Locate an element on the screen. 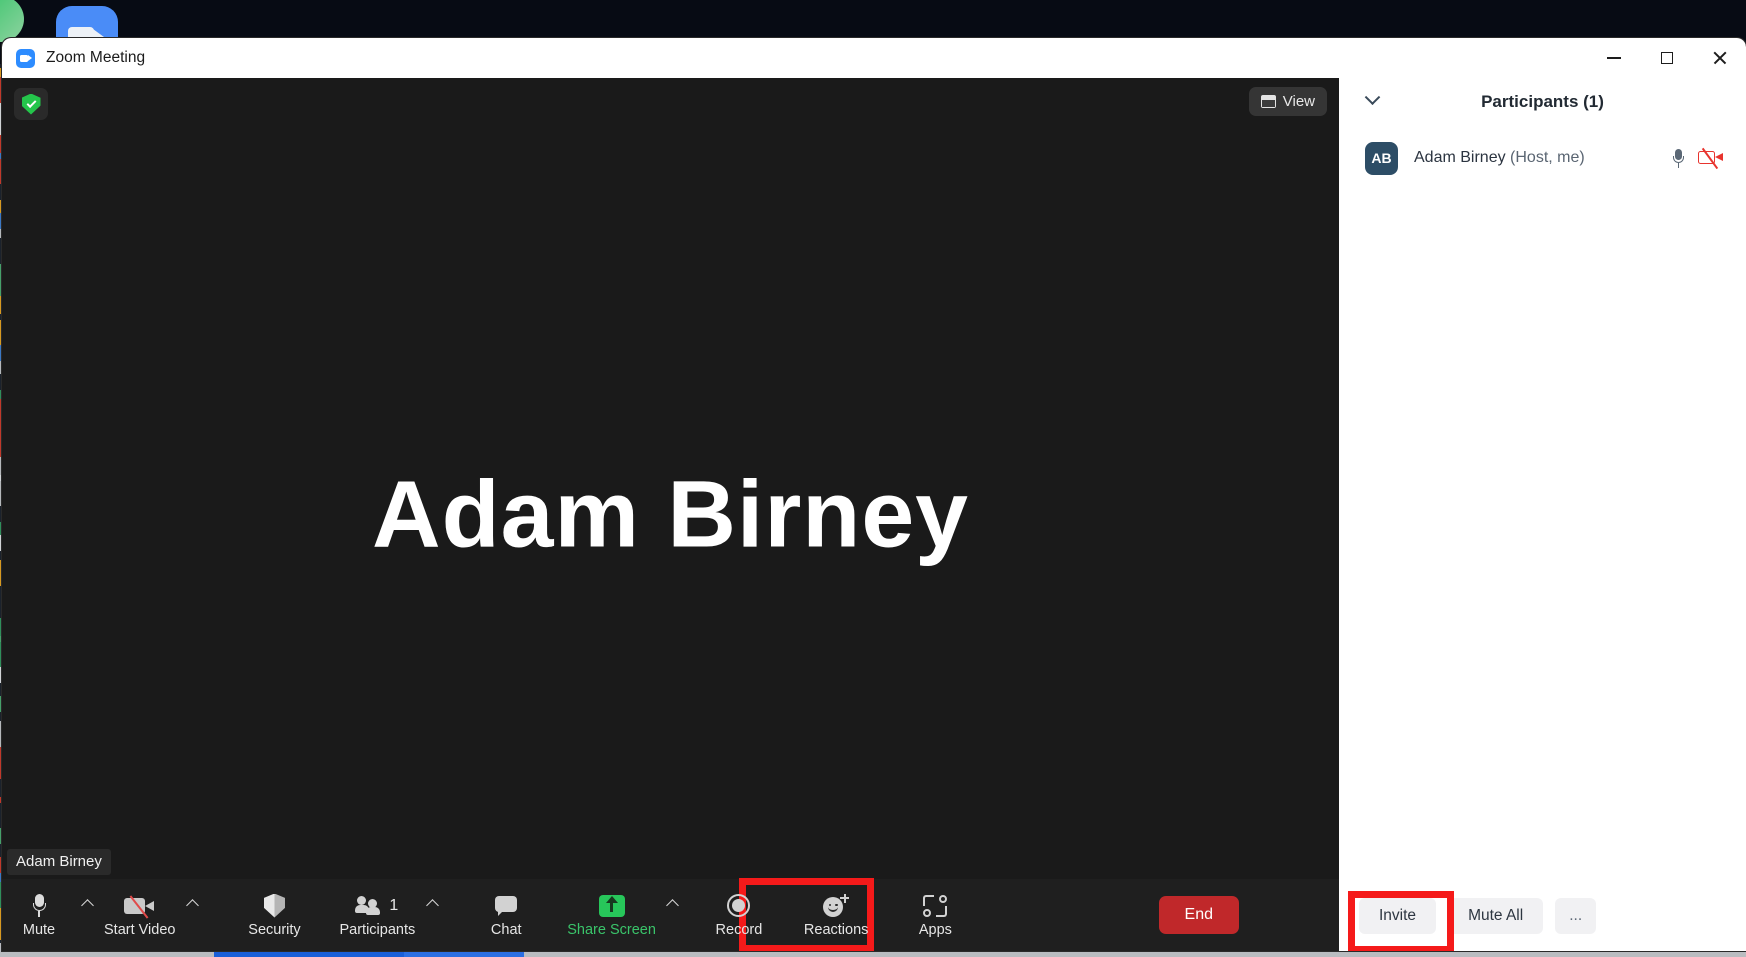  desktop-decoration is located at coordinates (12, 21).